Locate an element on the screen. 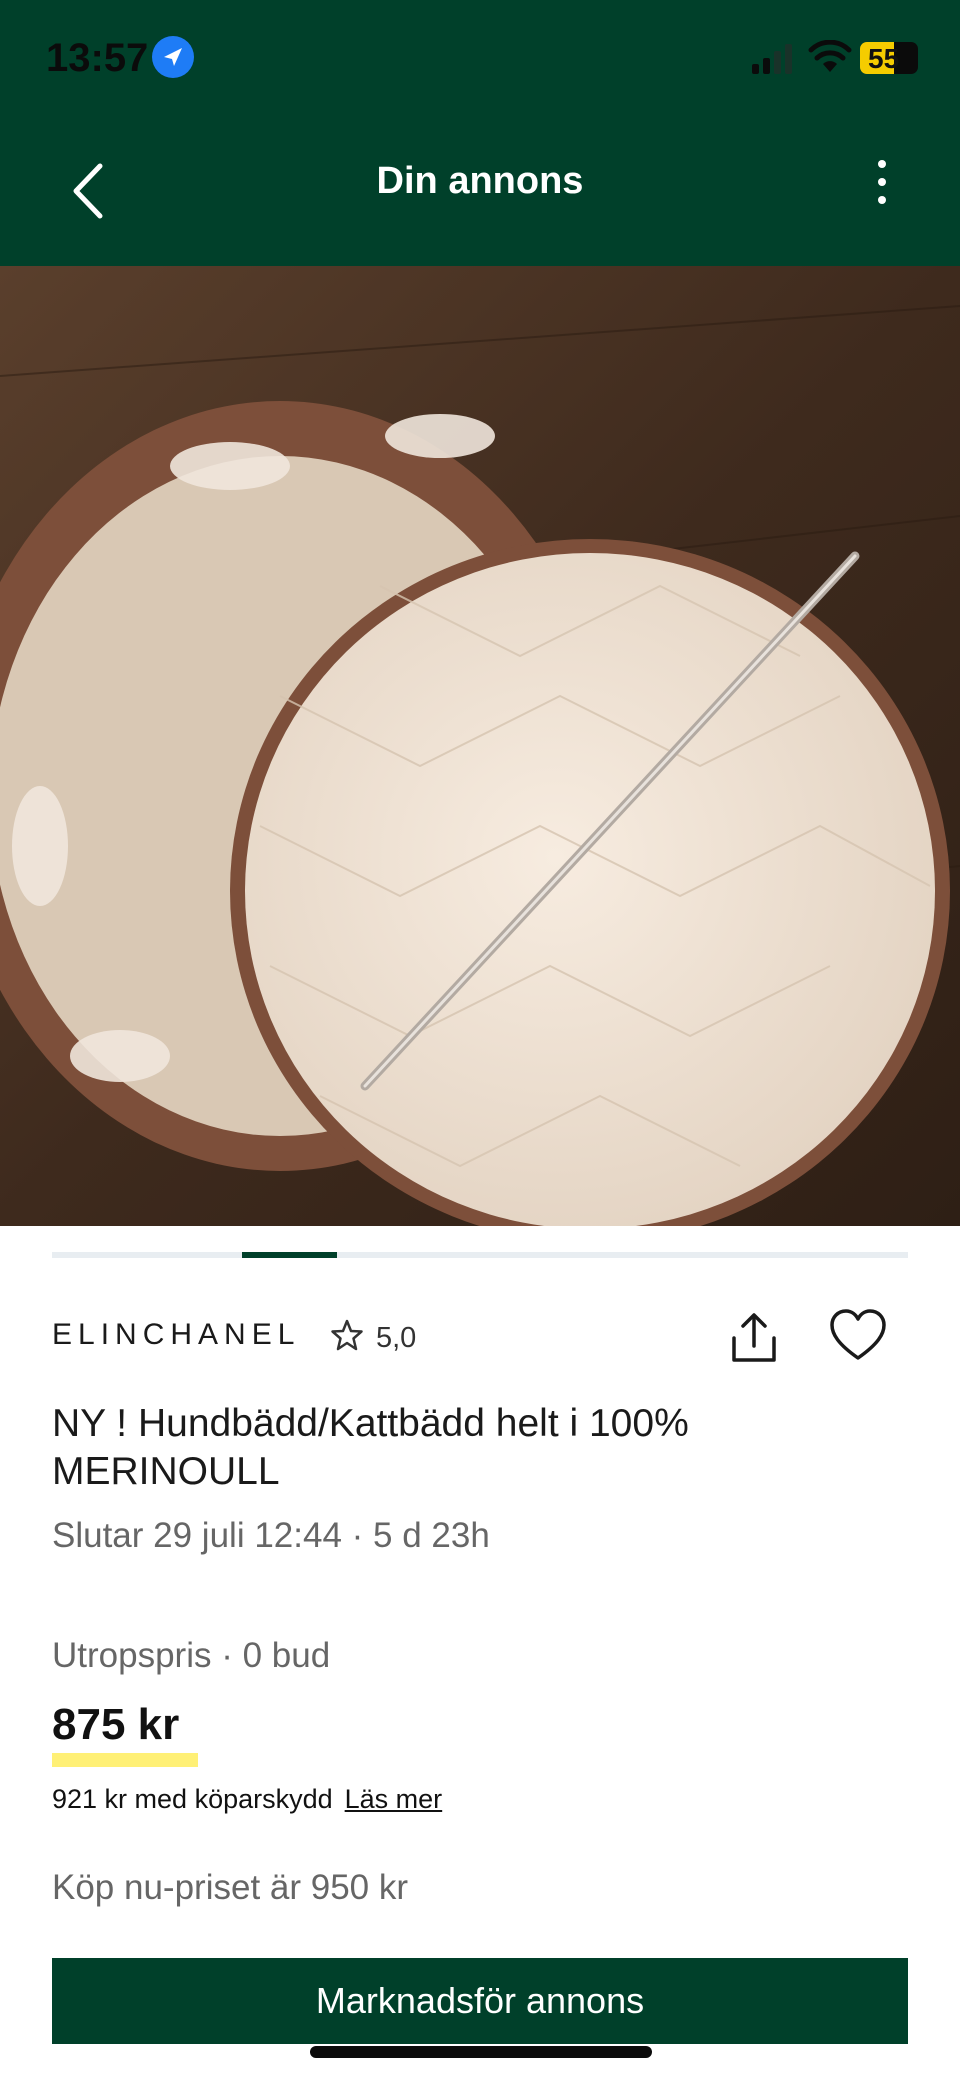 This screenshot has width=960, height=2079. more-vertical-icon is located at coordinates (882, 182).